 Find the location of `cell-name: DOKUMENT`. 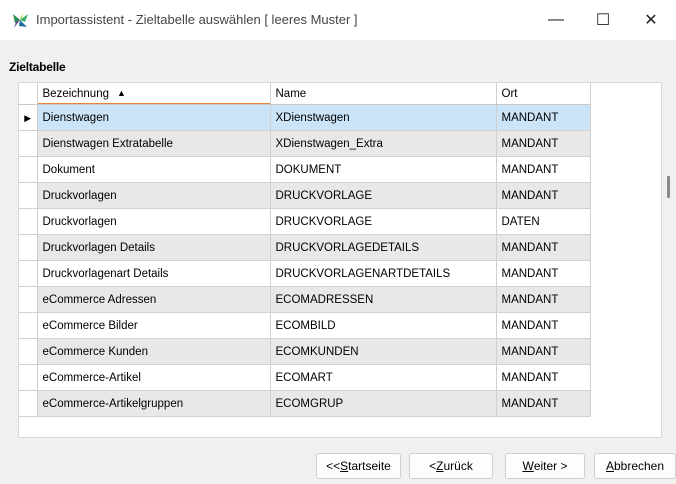

cell-name: DOKUMENT is located at coordinates (383, 169).